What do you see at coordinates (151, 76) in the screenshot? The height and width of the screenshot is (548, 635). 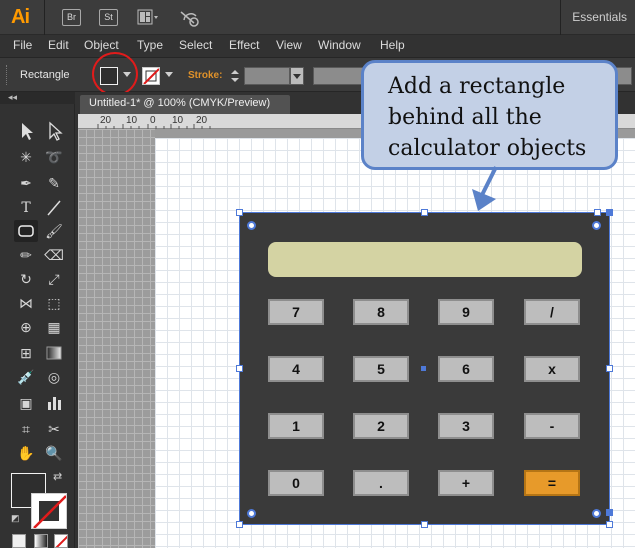 I see `stroke-color-swatch` at bounding box center [151, 76].